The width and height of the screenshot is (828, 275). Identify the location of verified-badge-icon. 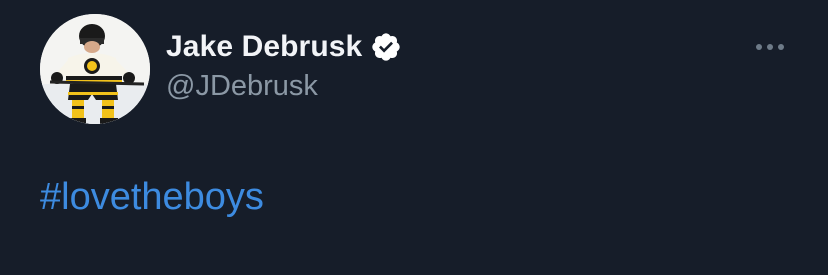
(386, 47).